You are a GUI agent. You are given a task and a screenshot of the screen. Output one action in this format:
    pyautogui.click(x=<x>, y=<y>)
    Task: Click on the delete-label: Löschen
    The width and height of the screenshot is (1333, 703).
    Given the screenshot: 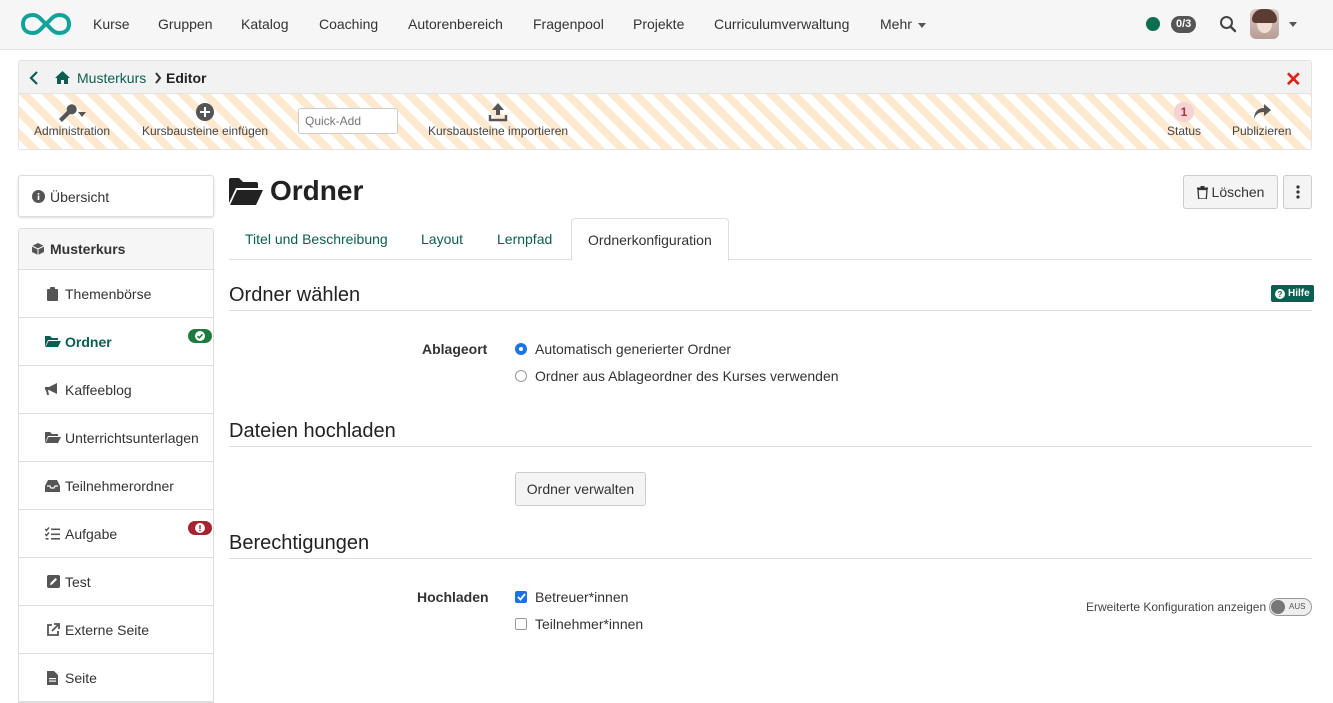 What is the action you would take?
    pyautogui.click(x=1238, y=192)
    